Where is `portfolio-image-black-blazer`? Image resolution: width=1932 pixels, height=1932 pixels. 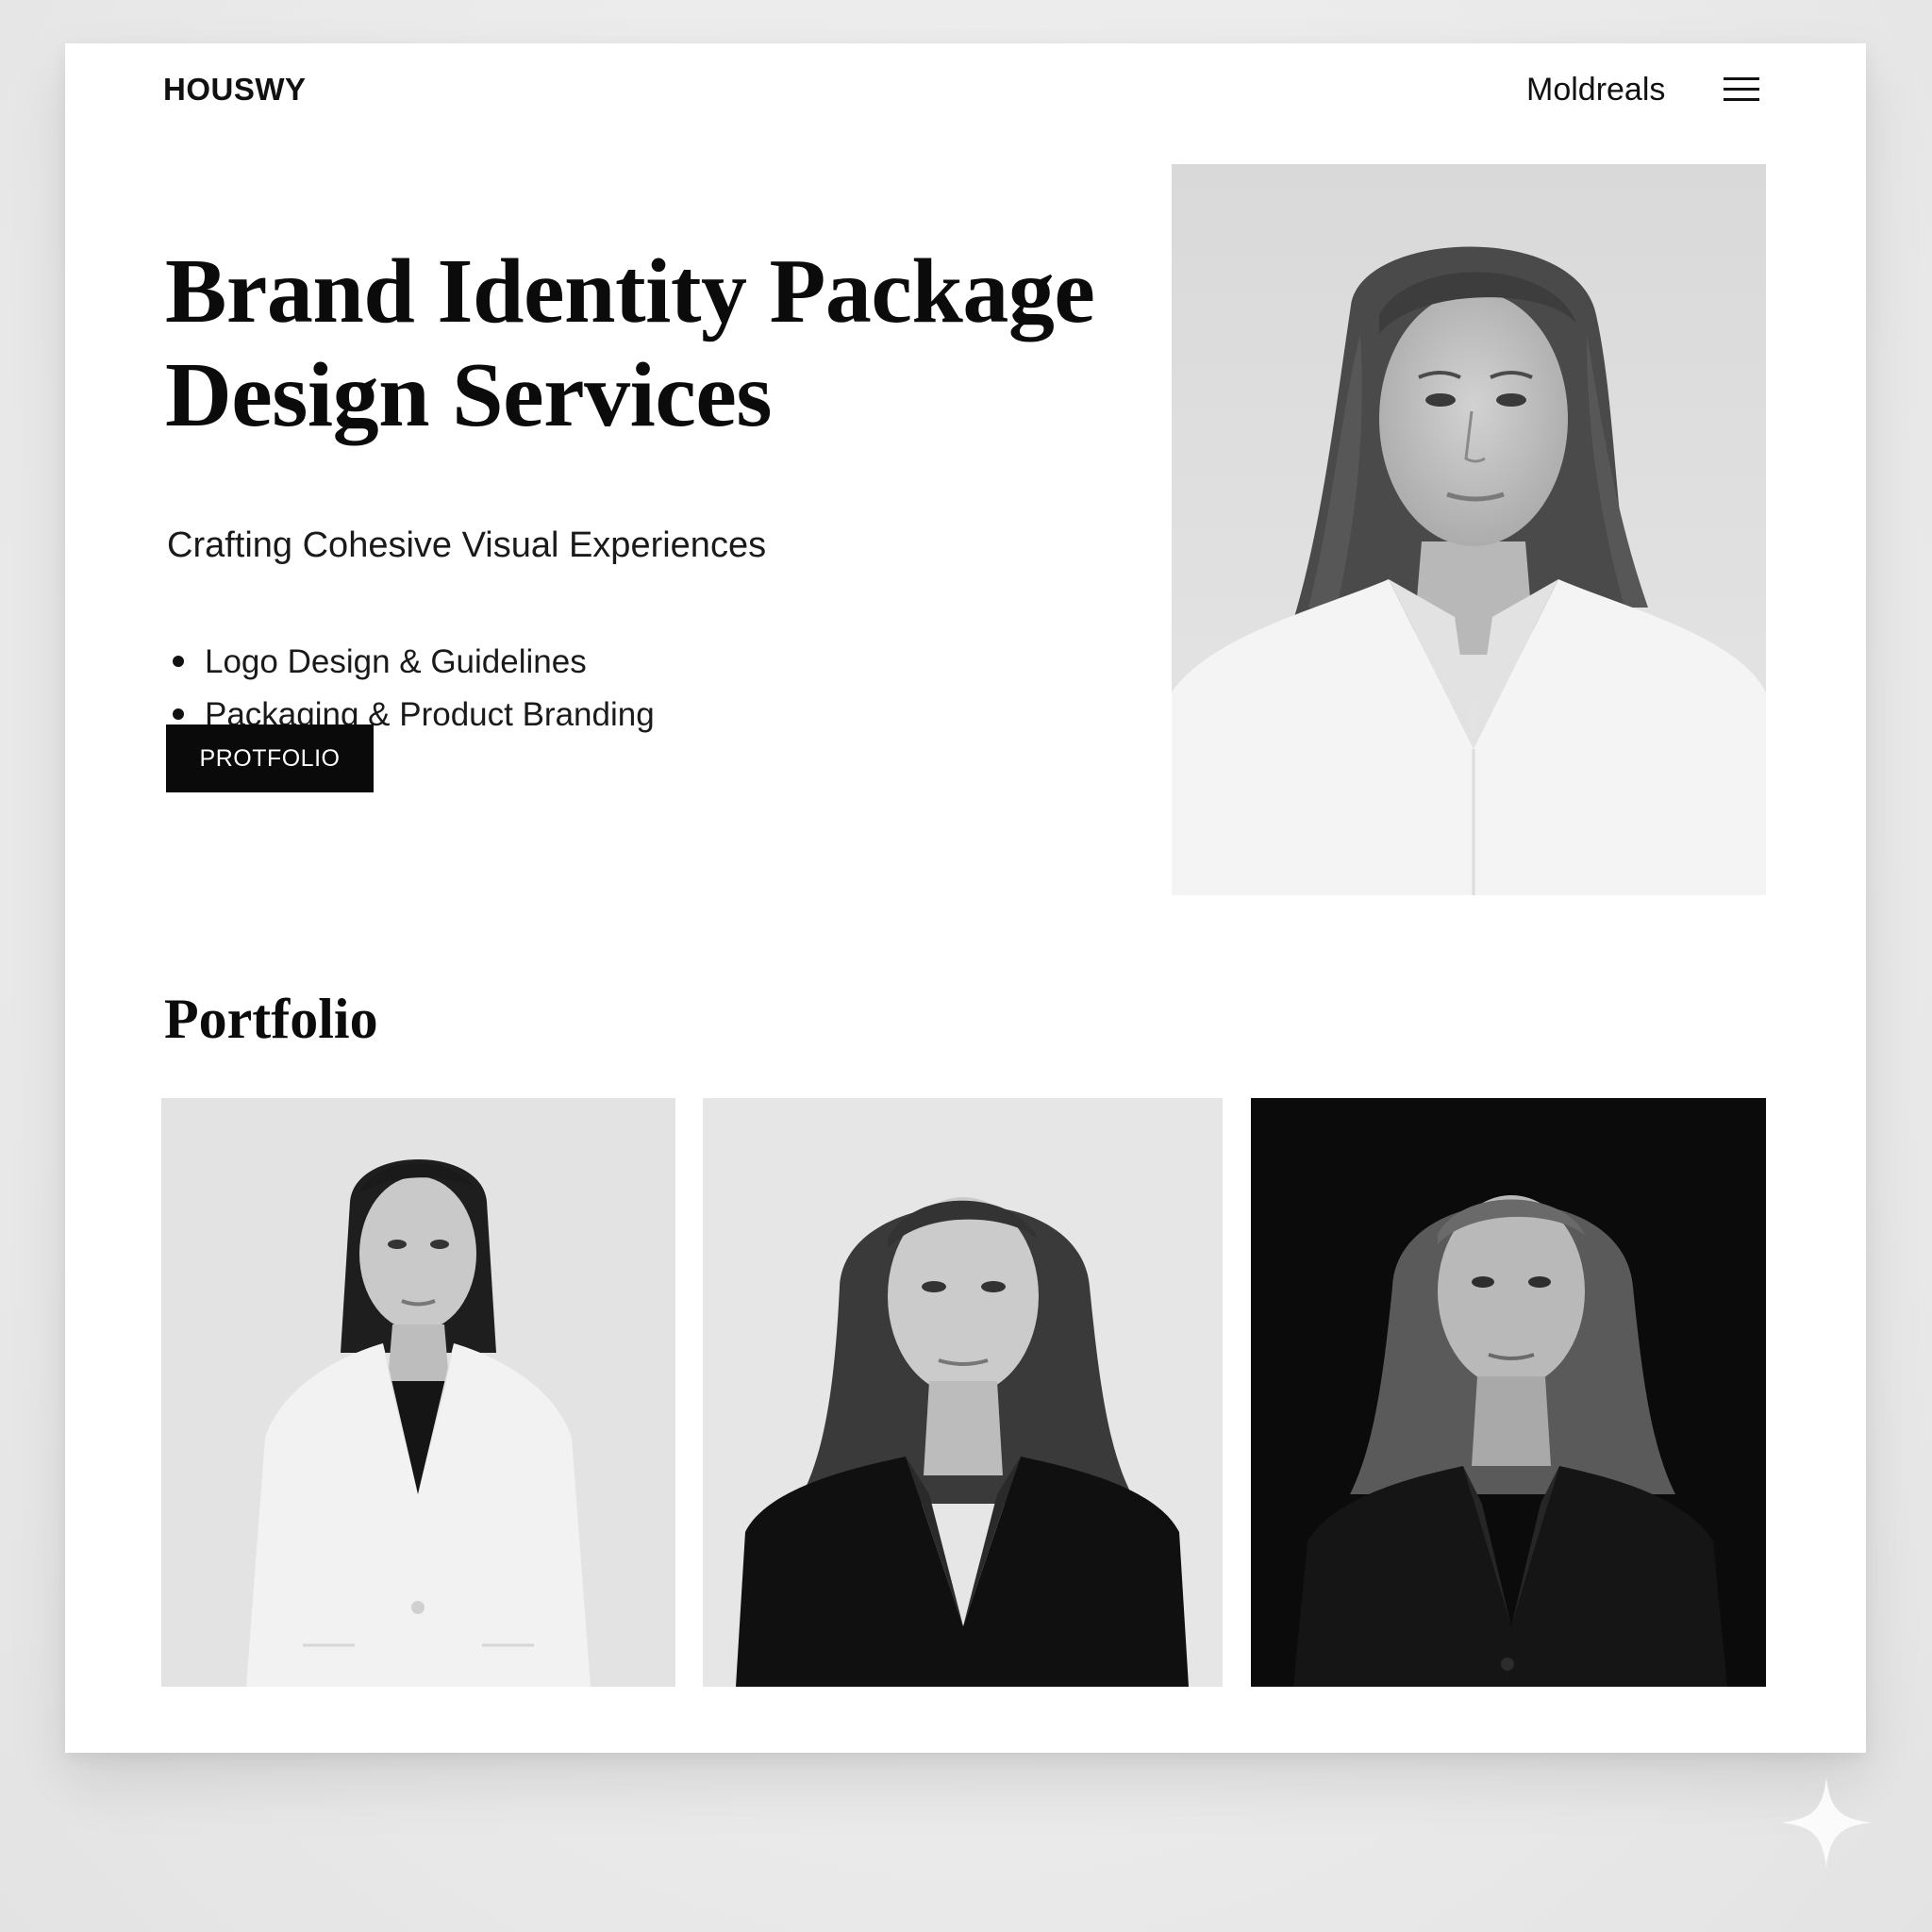
portfolio-image-black-blazer is located at coordinates (963, 1393).